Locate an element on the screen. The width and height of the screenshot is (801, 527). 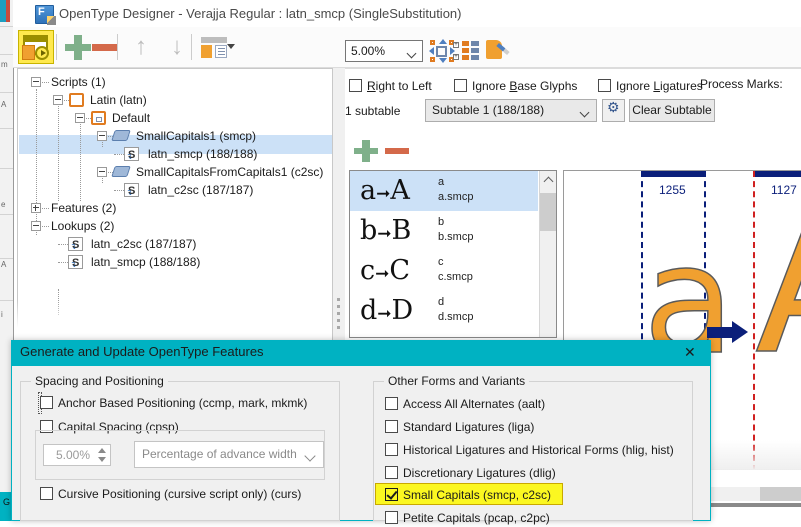
list-scrollbar is located at coordinates (547, 254).